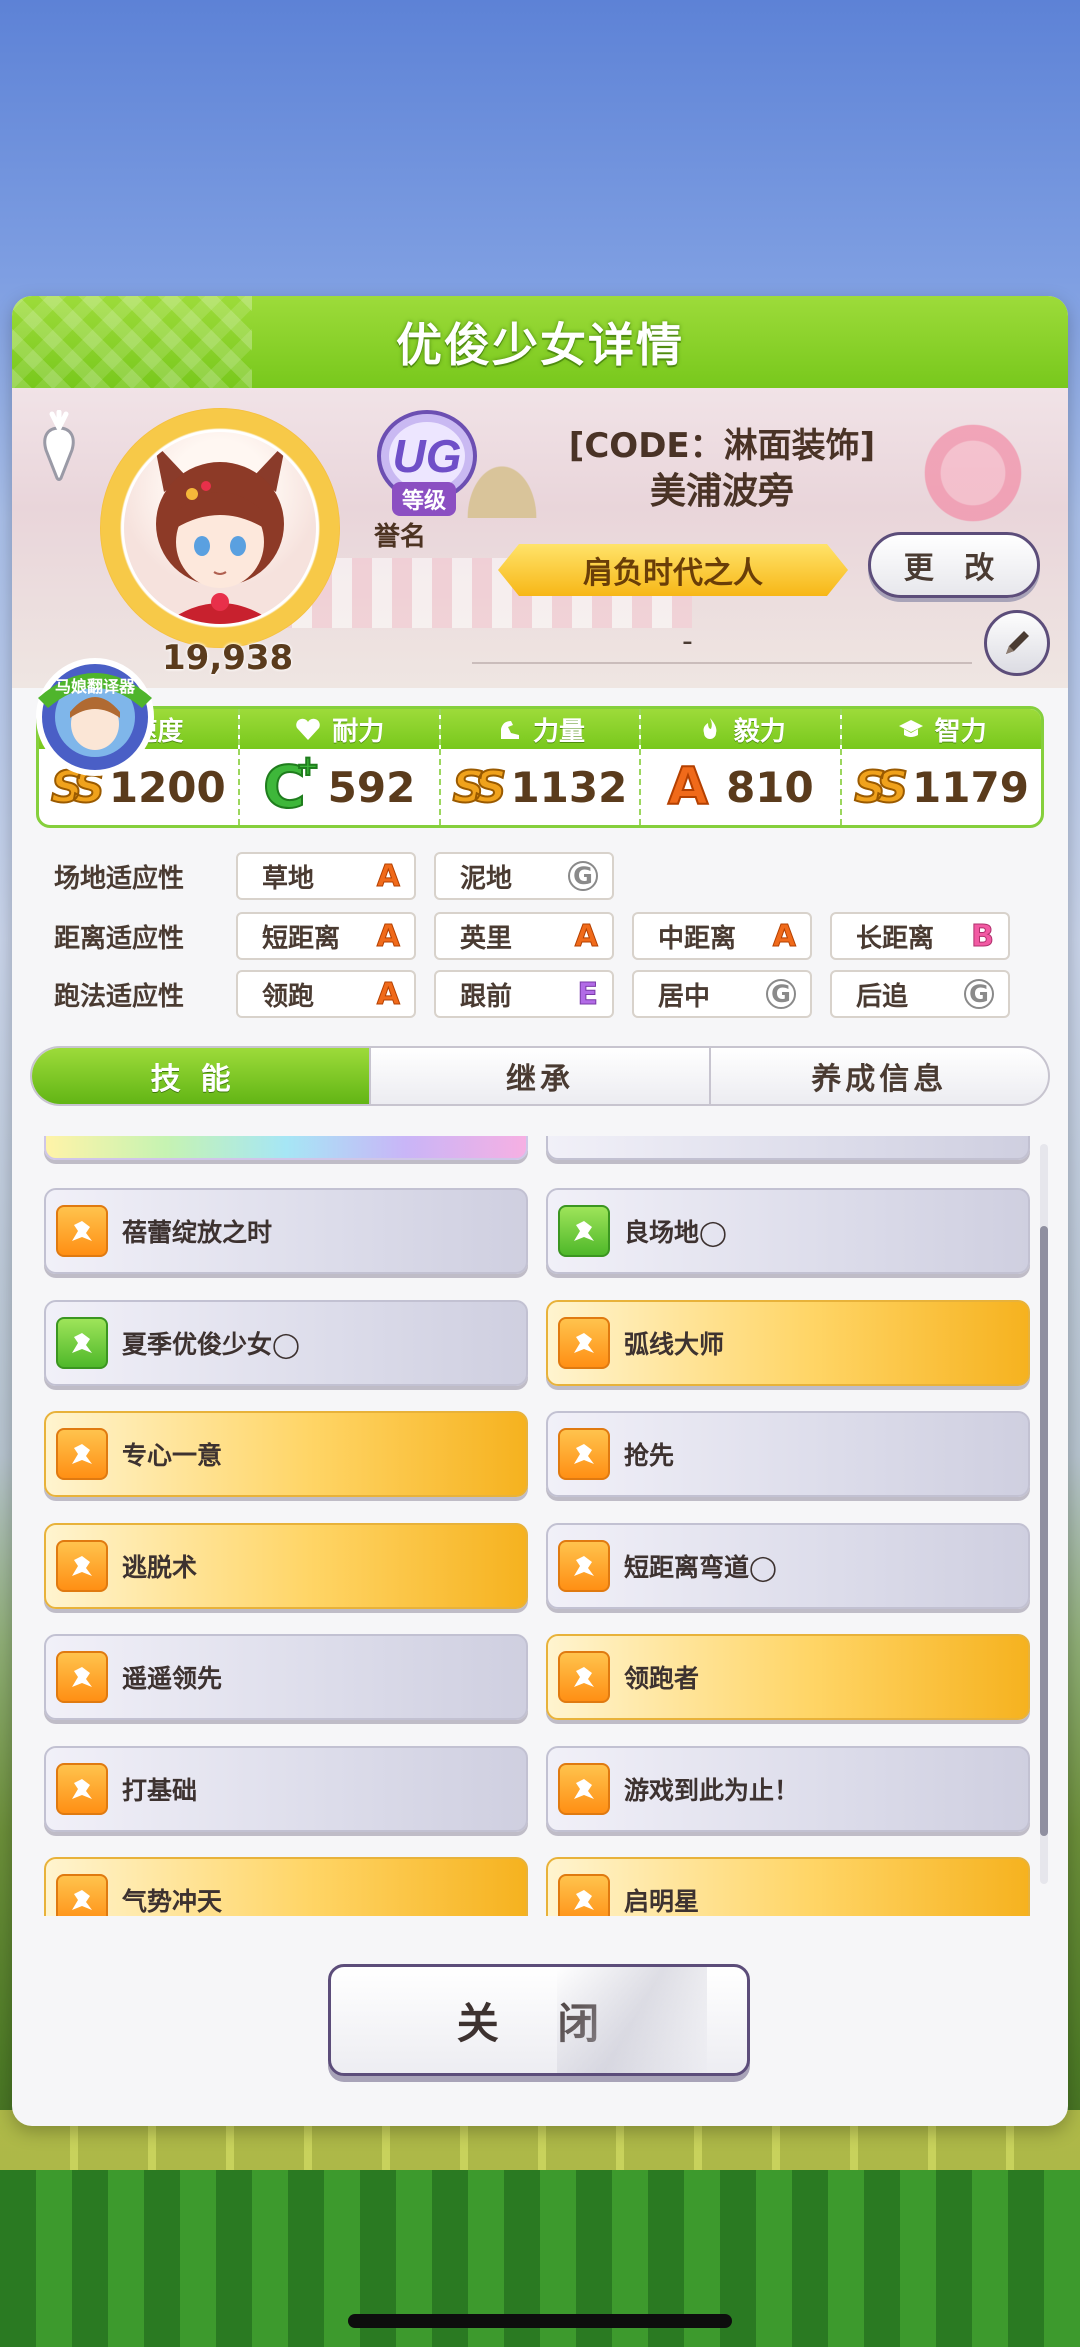 The height and width of the screenshot is (2347, 1080). I want to click on skill-name: 逃脱术, so click(160, 1567).